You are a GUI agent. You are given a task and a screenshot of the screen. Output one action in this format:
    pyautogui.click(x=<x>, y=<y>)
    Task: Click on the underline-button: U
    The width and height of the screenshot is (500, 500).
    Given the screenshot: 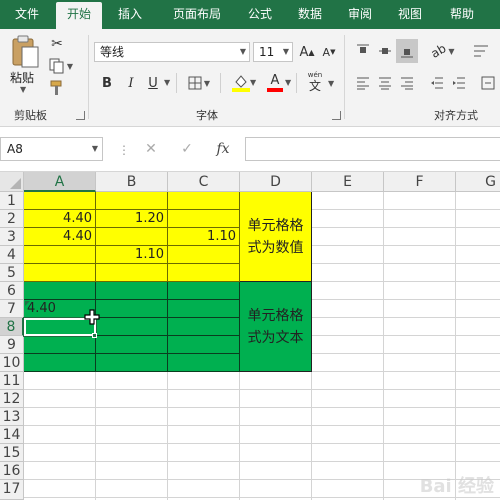 What is the action you would take?
    pyautogui.click(x=153, y=83)
    